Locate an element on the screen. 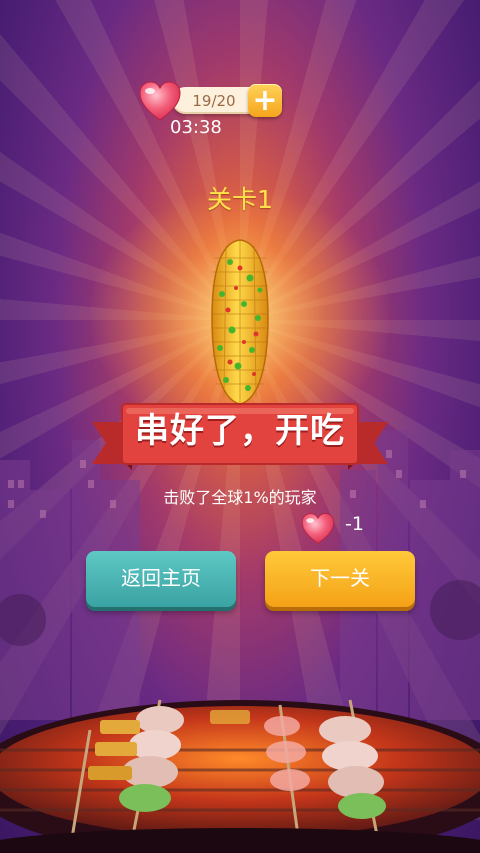 The image size is (480, 853). lives-timer: 03:38 is located at coordinates (196, 127).